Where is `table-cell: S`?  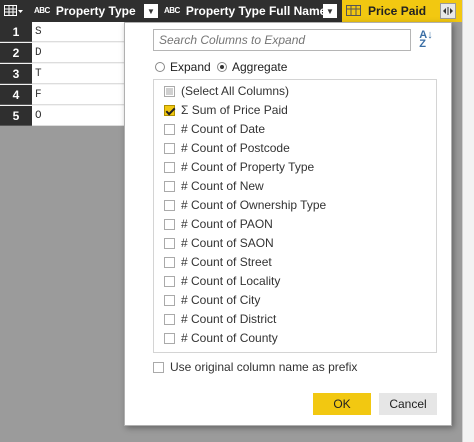
table-cell: S is located at coordinates (78, 32).